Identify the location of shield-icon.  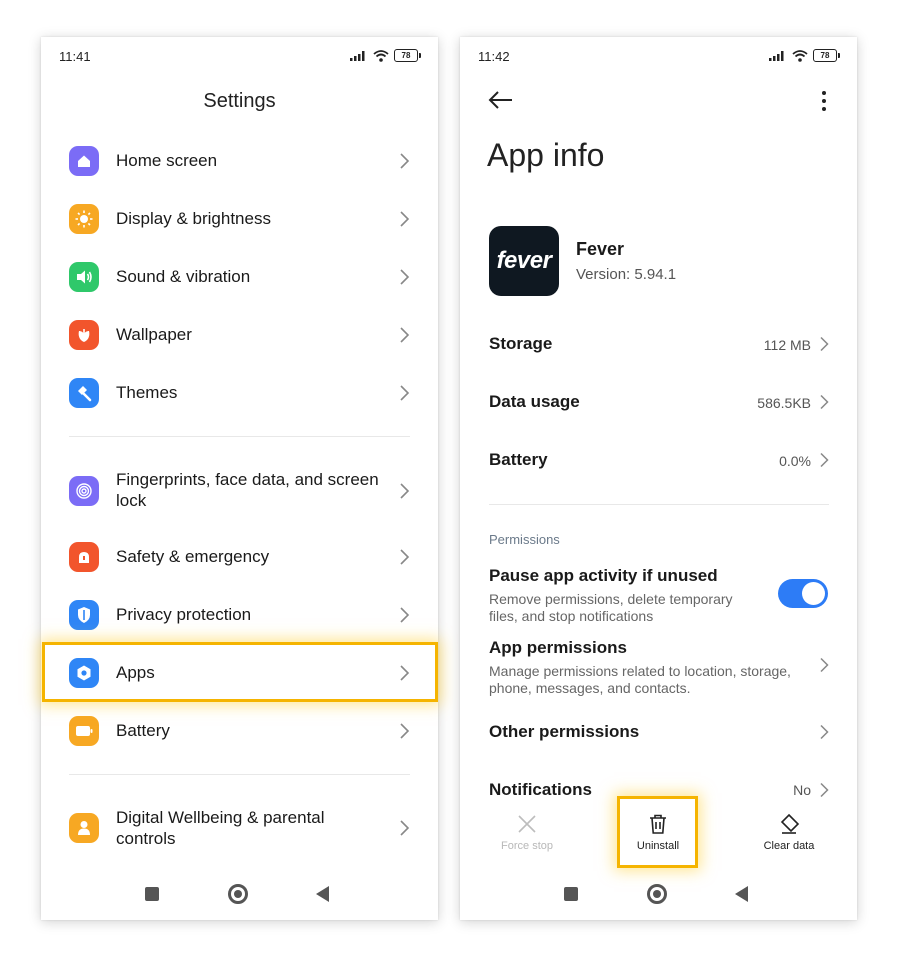
(84, 615).